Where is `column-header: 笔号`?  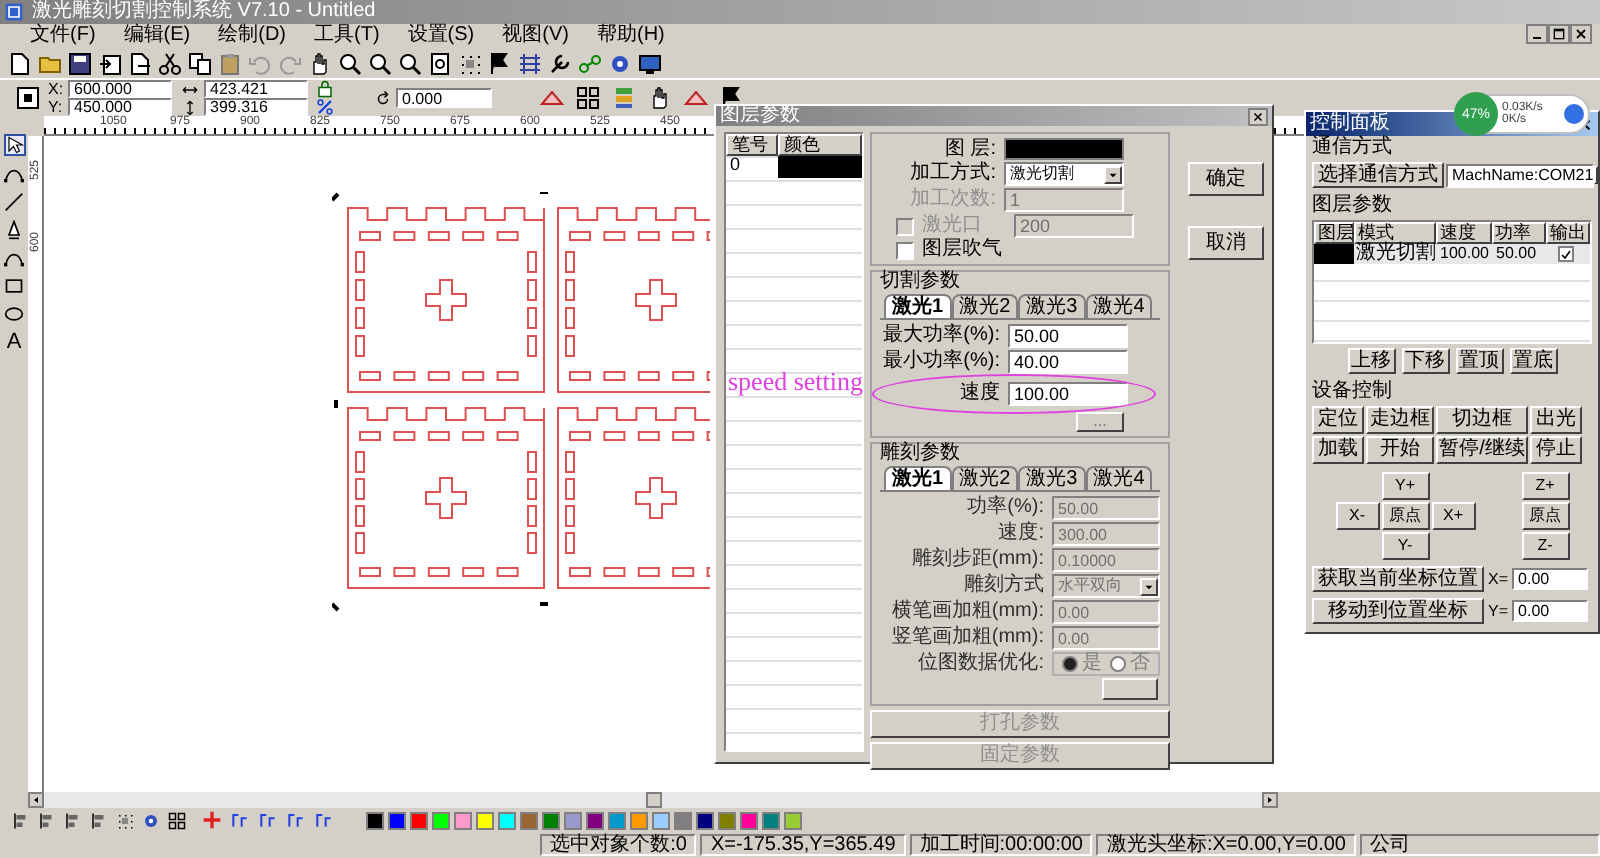 column-header: 笔号 is located at coordinates (752, 145).